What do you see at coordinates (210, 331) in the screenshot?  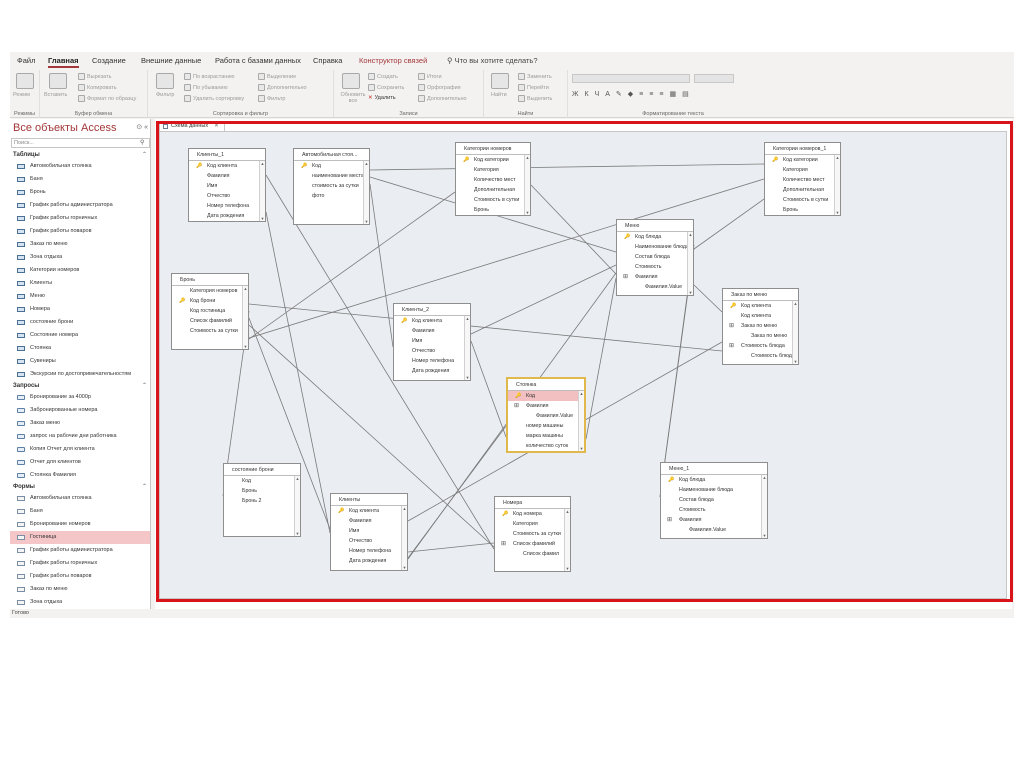 I see `table-field: Стоимость за сутки` at bounding box center [210, 331].